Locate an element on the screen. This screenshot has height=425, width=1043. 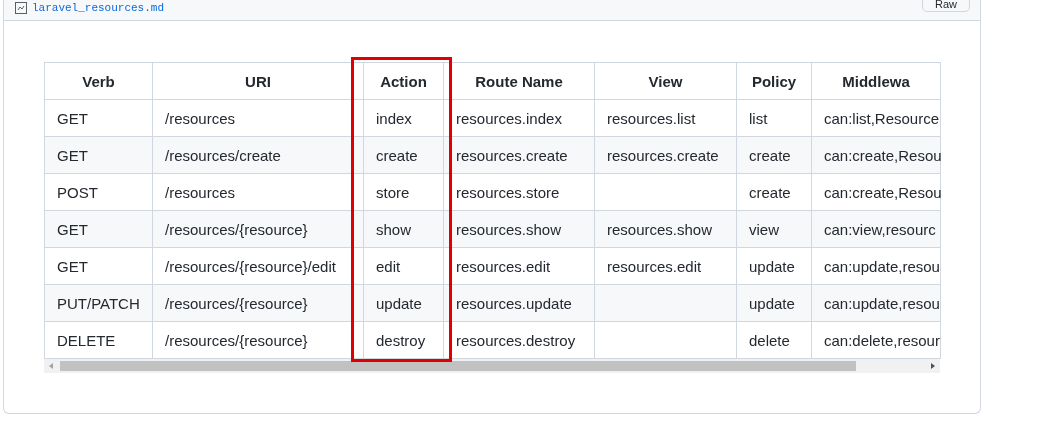
table-cell: delete is located at coordinates (774, 340).